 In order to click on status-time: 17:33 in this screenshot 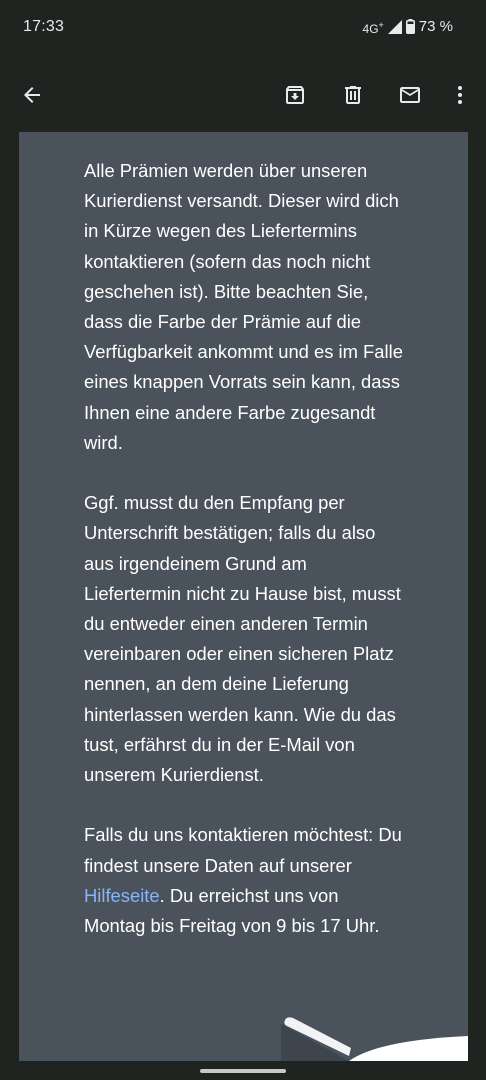, I will do `click(44, 26)`.